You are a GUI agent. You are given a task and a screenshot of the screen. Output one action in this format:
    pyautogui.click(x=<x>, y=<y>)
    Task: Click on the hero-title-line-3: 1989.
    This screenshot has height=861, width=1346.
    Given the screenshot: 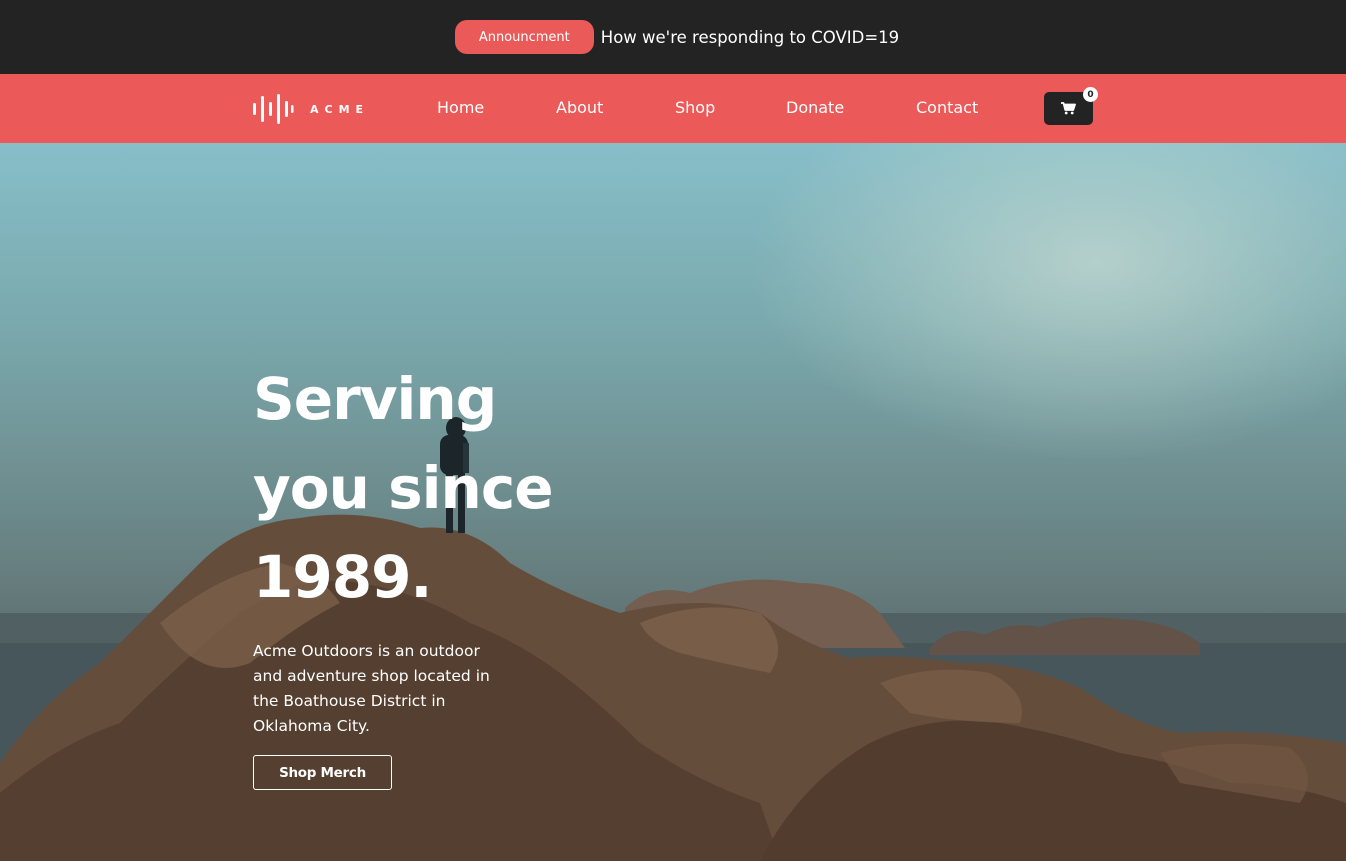 What is the action you would take?
    pyautogui.click(x=342, y=577)
    